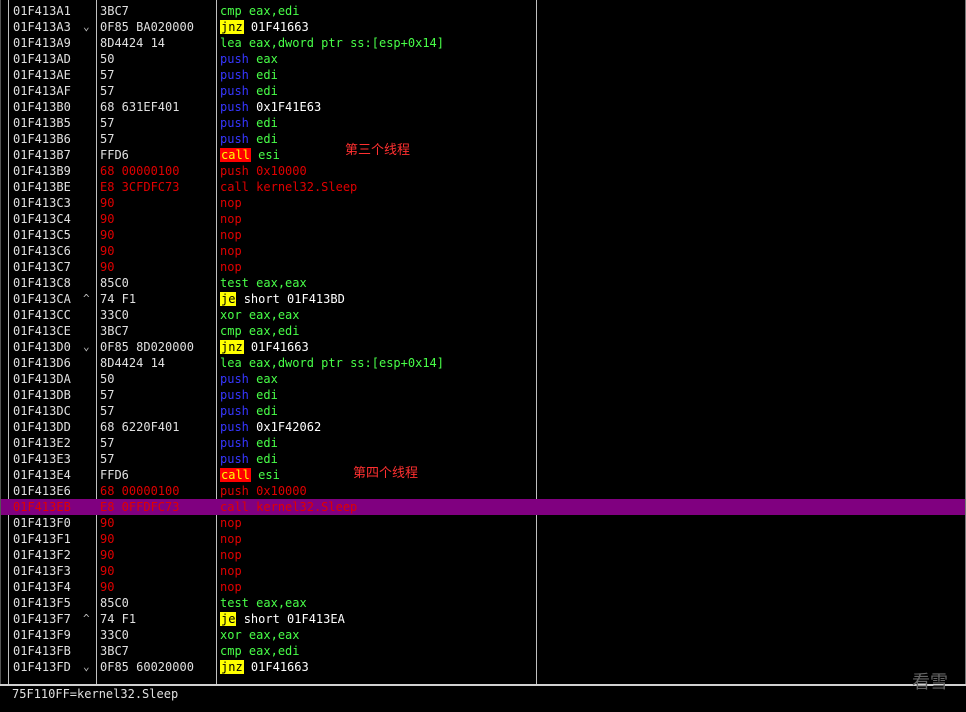 This screenshot has height=712, width=966. Describe the element at coordinates (483, 667) in the screenshot. I see `instruction-row: 01F413FD ⌄ 0F85 60020000 jnz 01F41663` at that location.